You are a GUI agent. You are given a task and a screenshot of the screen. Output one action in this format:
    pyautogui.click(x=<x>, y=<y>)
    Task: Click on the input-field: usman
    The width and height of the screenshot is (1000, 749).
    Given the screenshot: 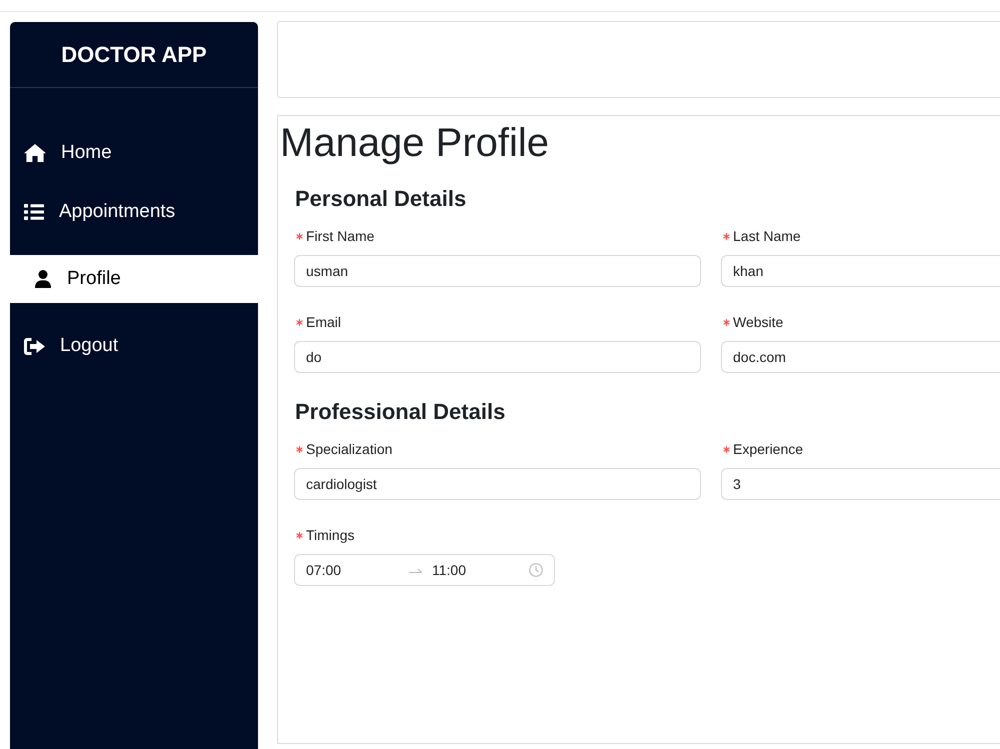 What is the action you would take?
    pyautogui.click(x=497, y=271)
    